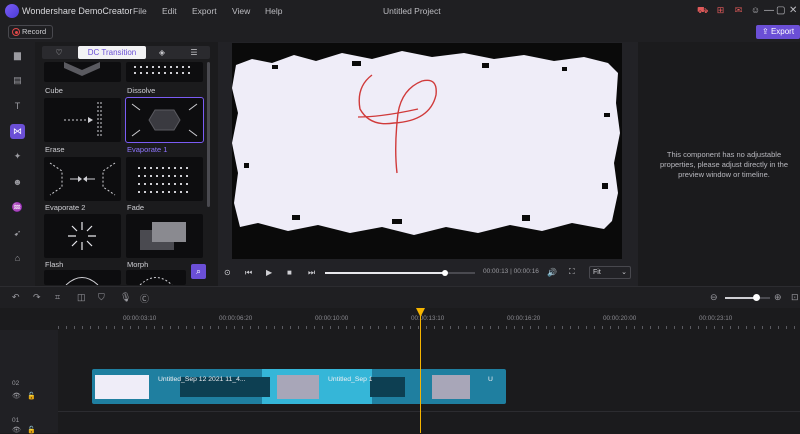  What do you see at coordinates (741, 298) in the screenshot?
I see `zoom-level` at bounding box center [741, 298].